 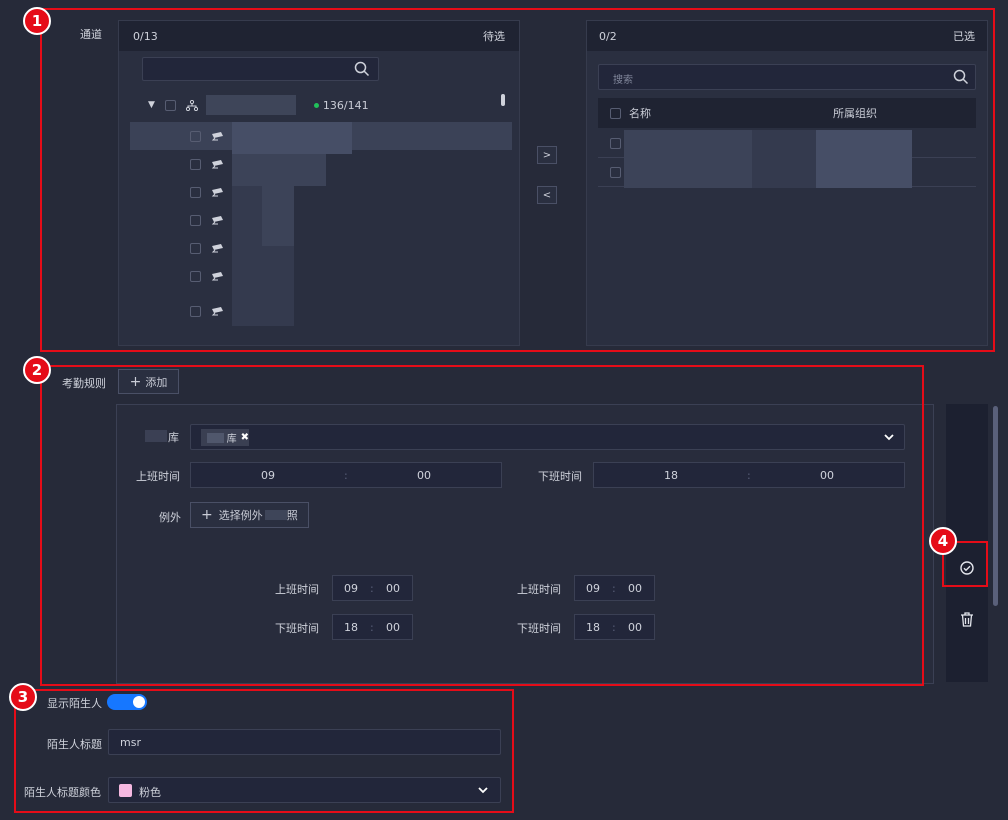 I want to click on marker-2: 2, so click(x=37, y=370).